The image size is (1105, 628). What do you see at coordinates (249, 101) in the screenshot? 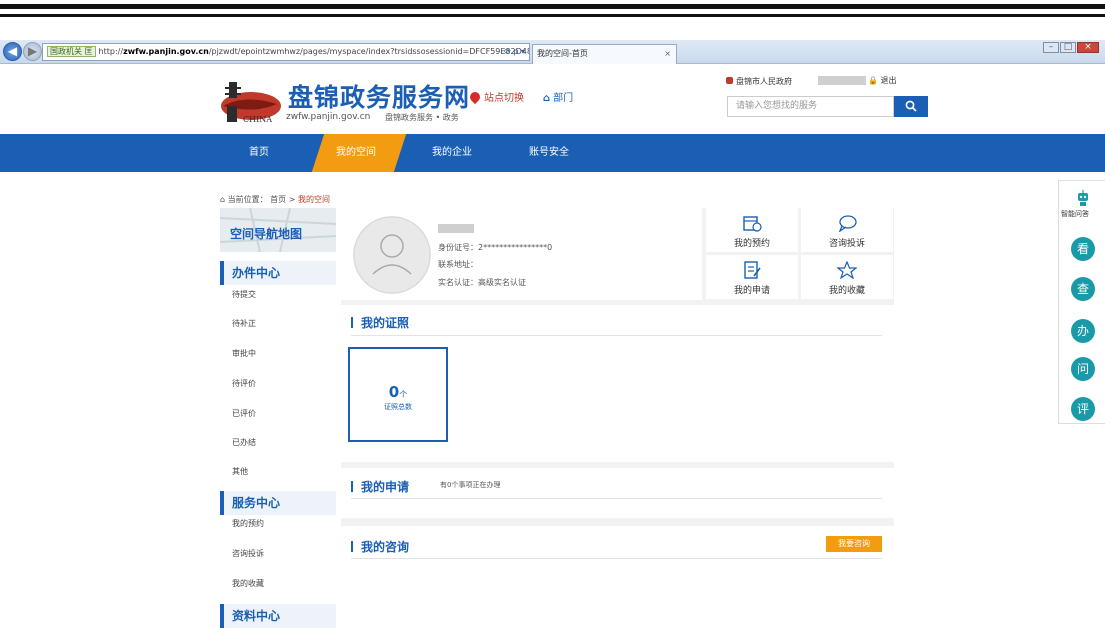
I see `site-logo-emblem: CHINA` at bounding box center [249, 101].